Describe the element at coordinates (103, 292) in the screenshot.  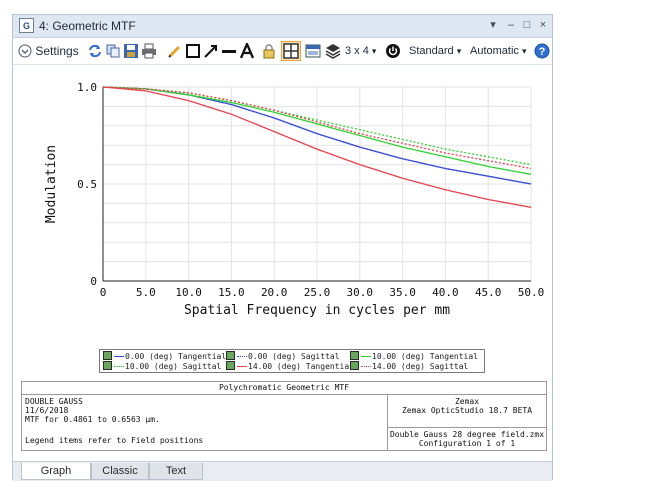
I see `x-tick-label: 0` at that location.